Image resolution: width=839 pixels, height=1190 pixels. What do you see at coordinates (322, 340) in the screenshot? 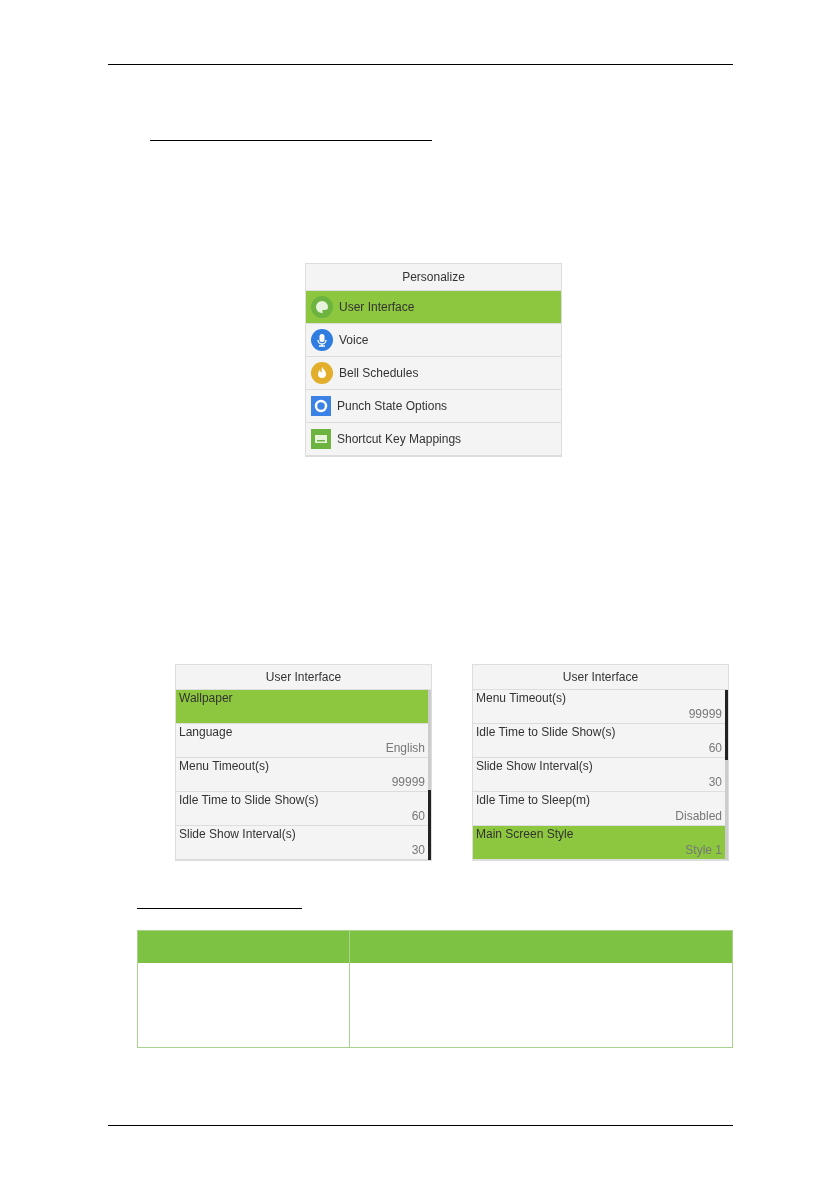
I see `microphone-icon` at bounding box center [322, 340].